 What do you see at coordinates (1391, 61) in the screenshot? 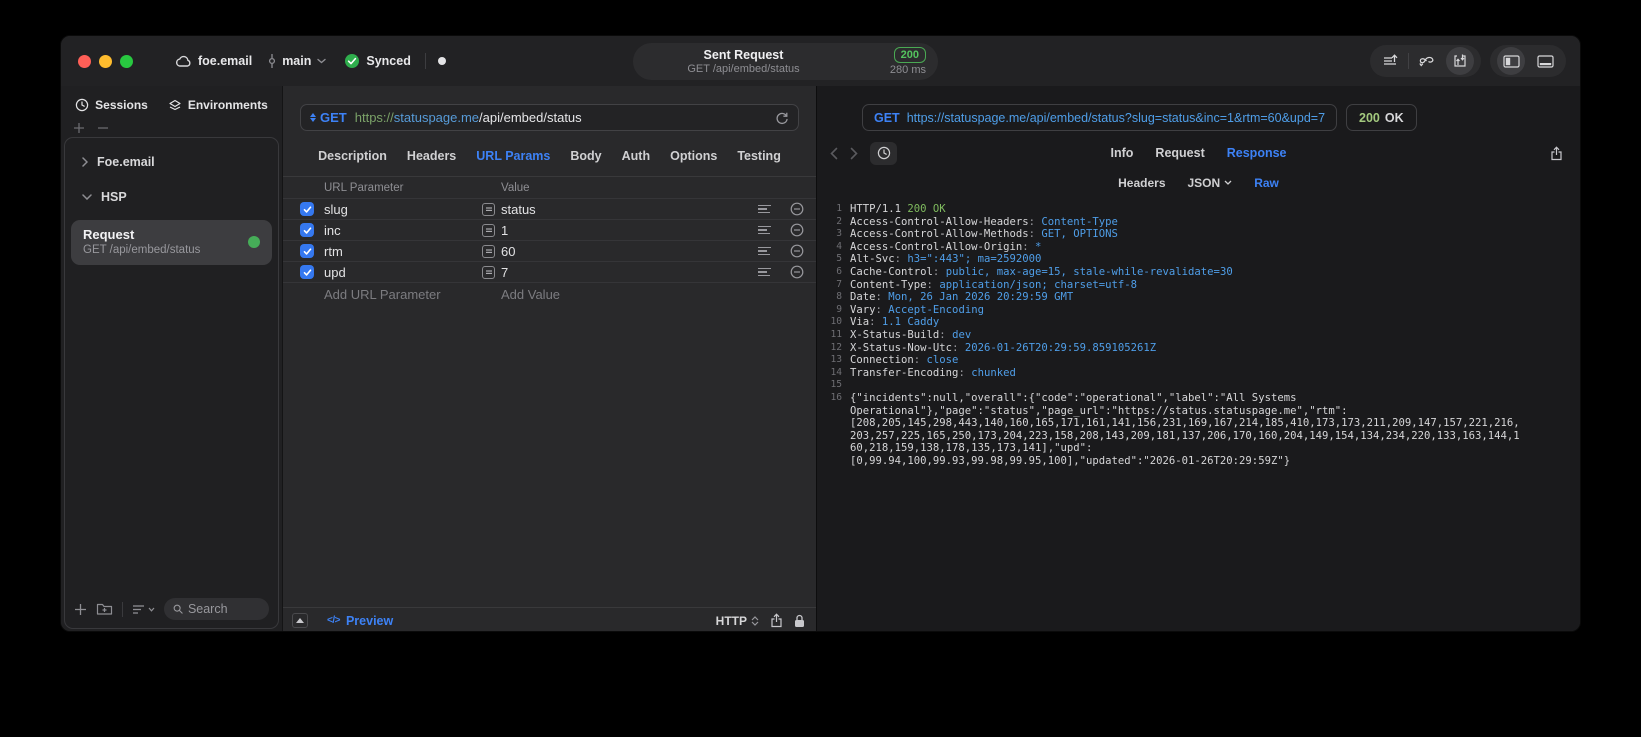
I see `export-list-button` at bounding box center [1391, 61].